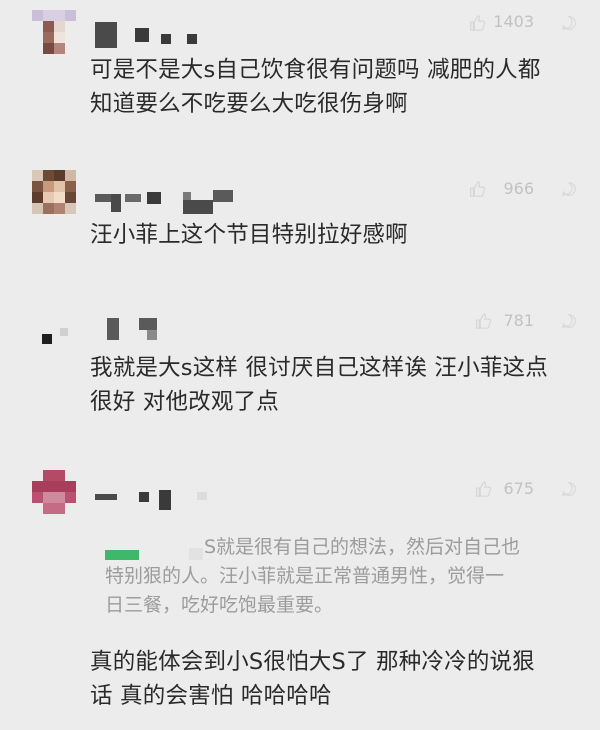 Image resolution: width=600 pixels, height=730 pixels. Describe the element at coordinates (211, 696) in the screenshot. I see `comment-text-line: 话 真的会害怕 哈哈哈哈` at that location.